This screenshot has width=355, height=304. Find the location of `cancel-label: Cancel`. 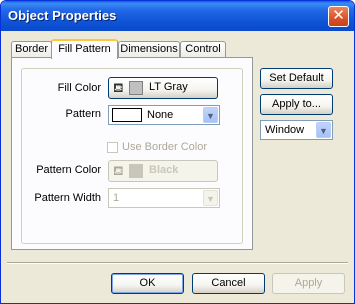

cancel-label: Cancel is located at coordinates (228, 283).